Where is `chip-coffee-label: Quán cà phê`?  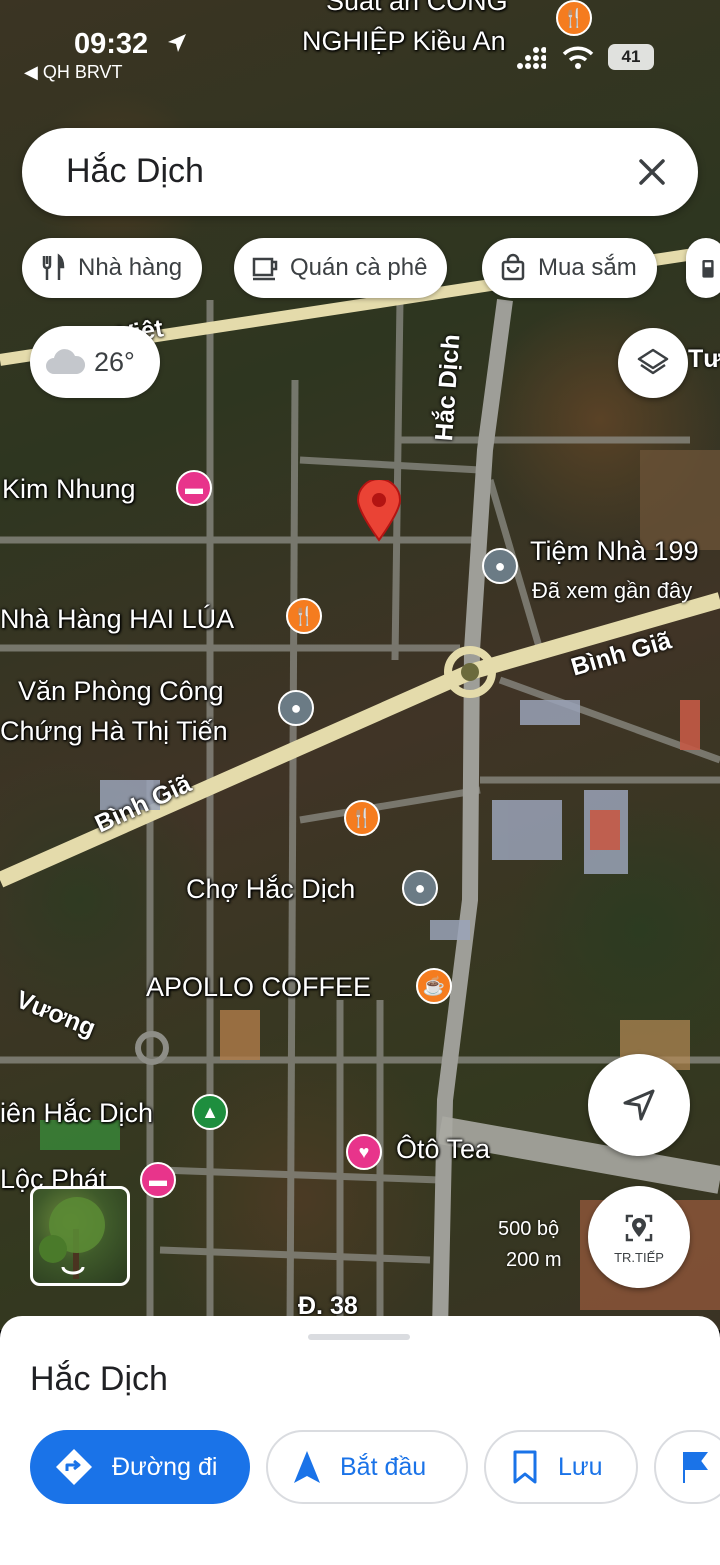 chip-coffee-label: Quán cà phê is located at coordinates (359, 267).